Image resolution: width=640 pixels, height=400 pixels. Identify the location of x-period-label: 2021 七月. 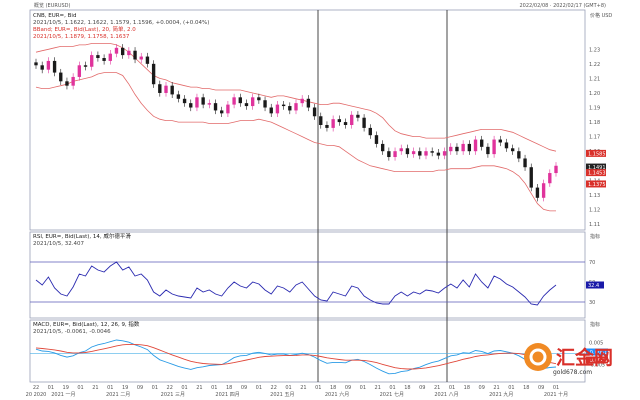
(392, 394).